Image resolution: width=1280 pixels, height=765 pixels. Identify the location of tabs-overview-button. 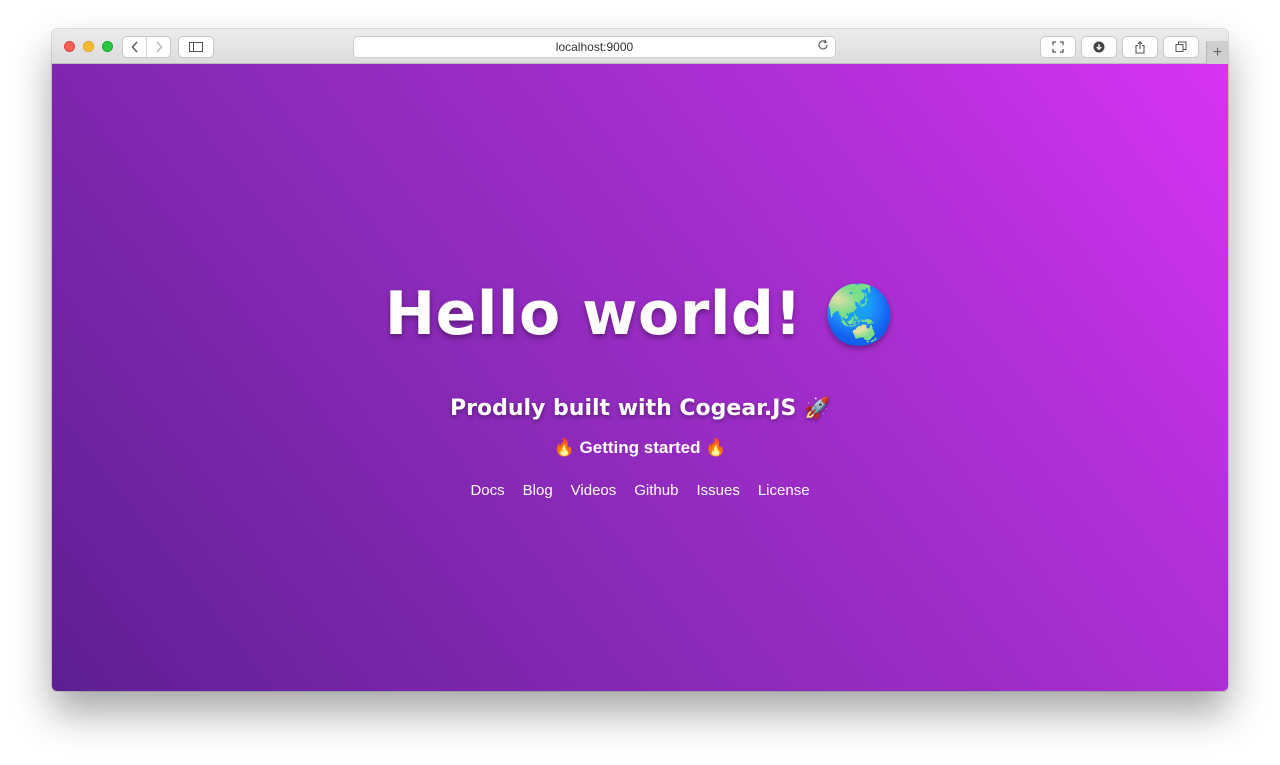
(1181, 47).